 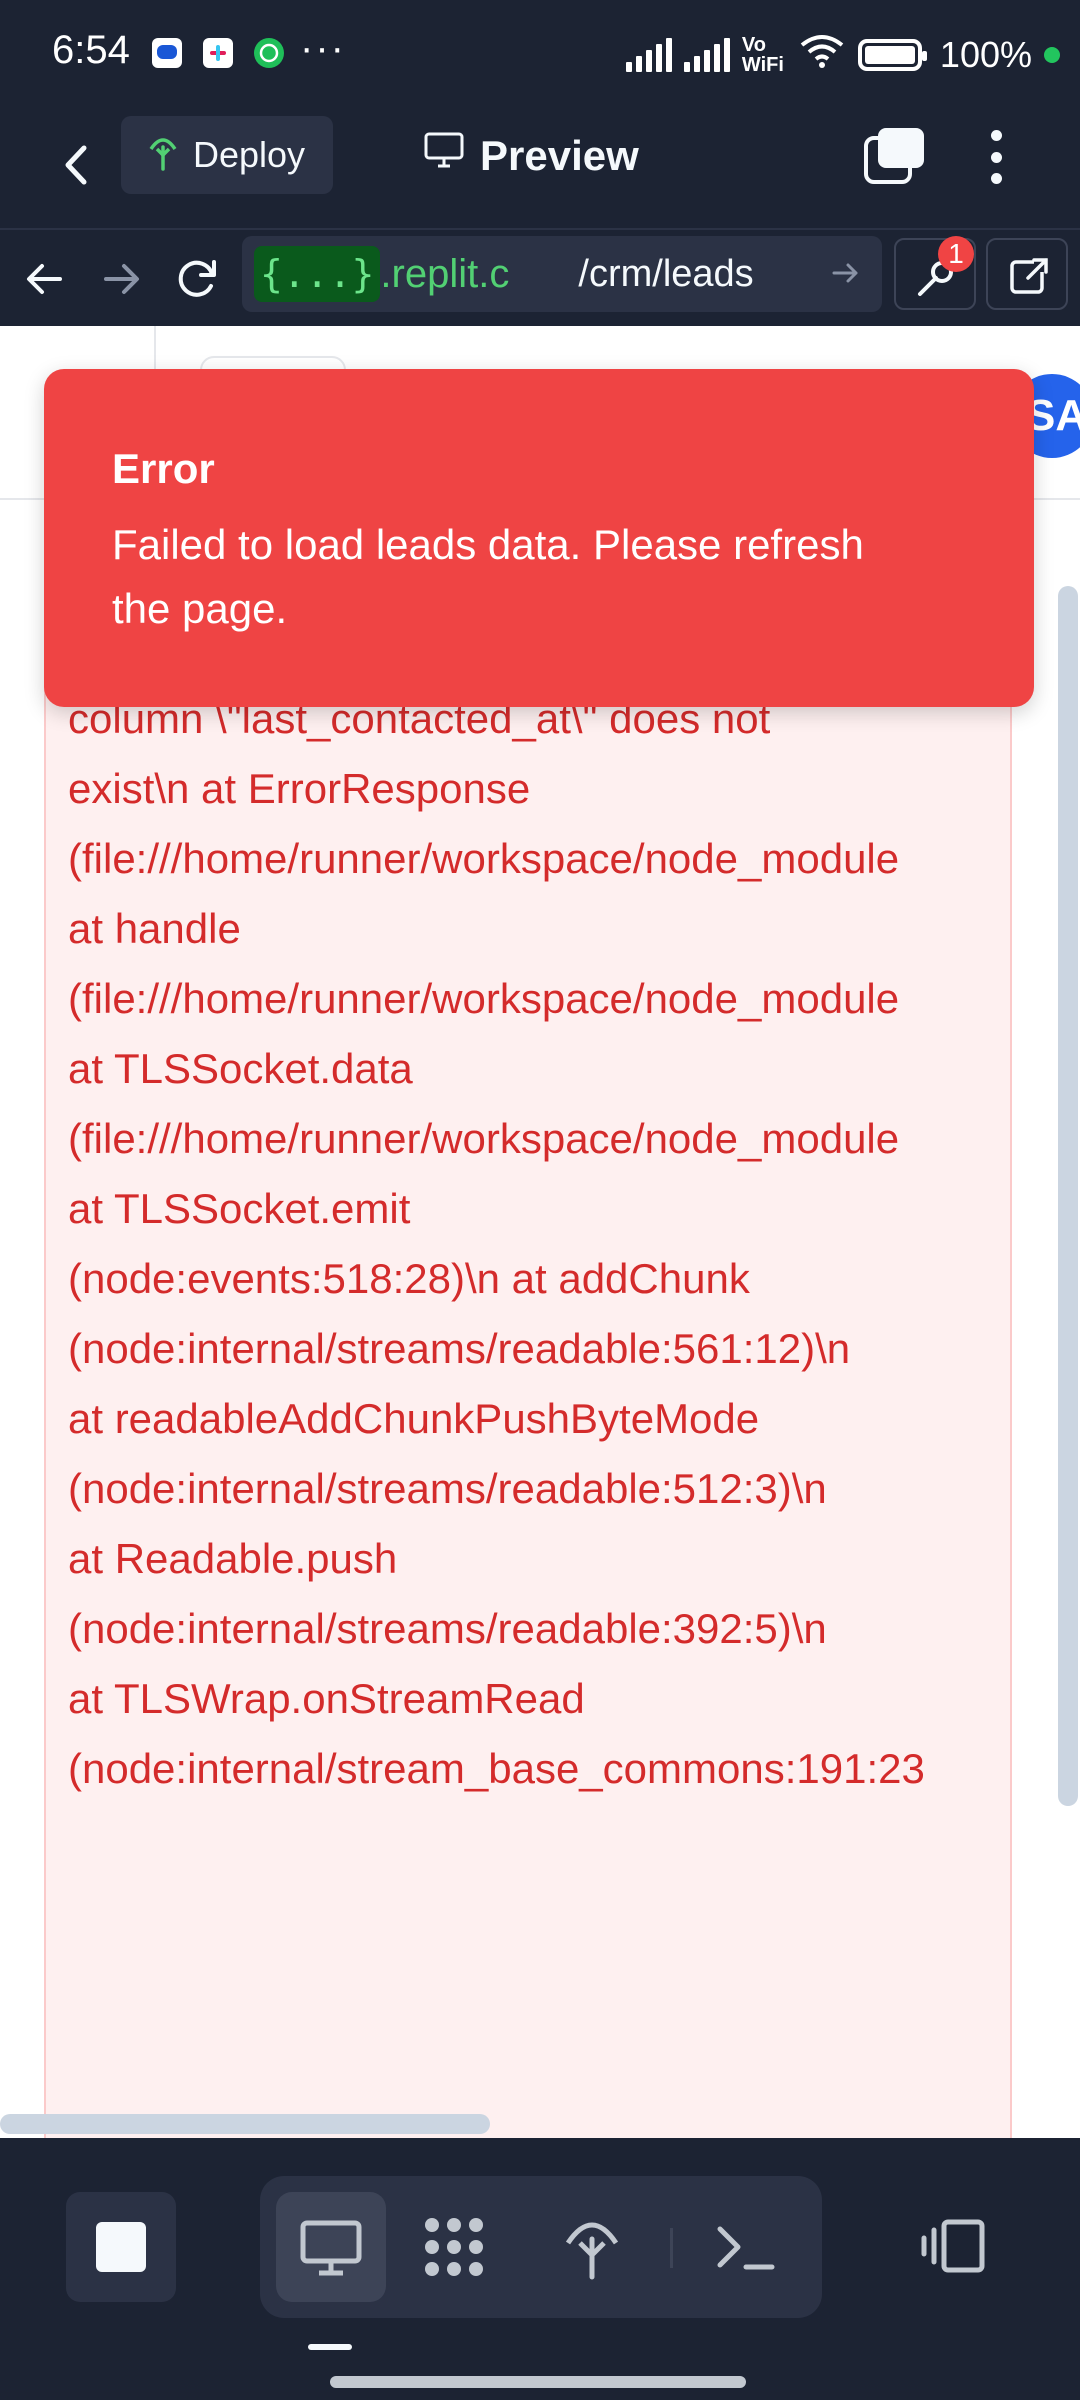 What do you see at coordinates (447, 1488) in the screenshot?
I see `error-line: (node:internal/streams/readable:512:3)\n` at bounding box center [447, 1488].